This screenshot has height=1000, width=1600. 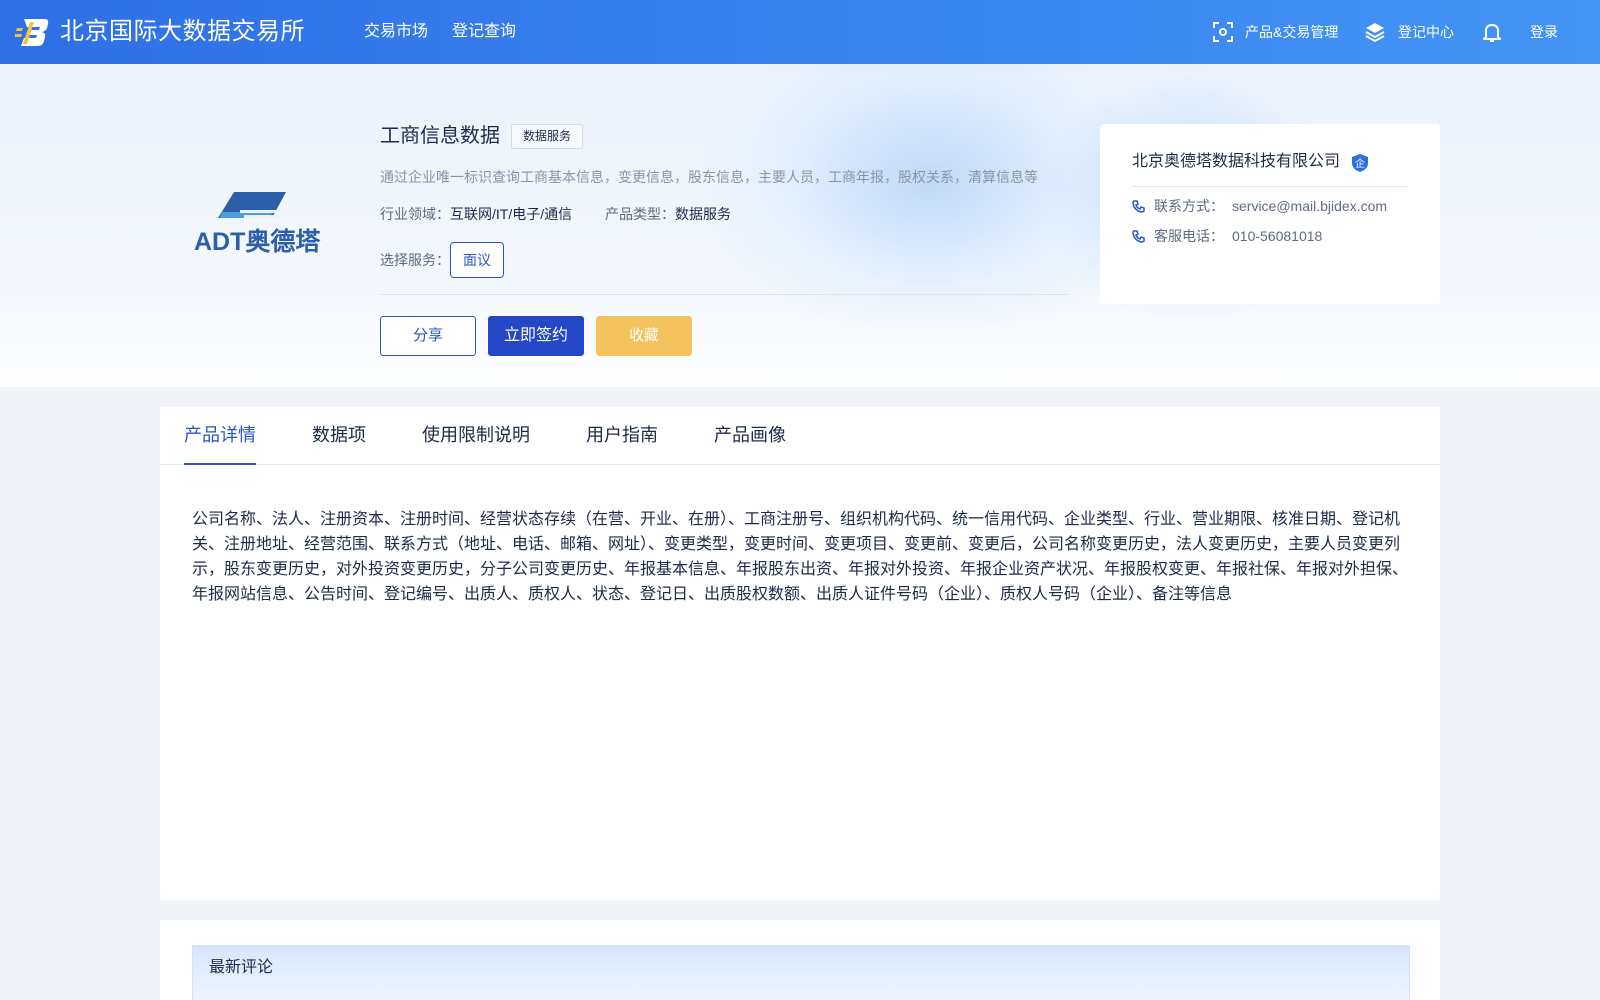 What do you see at coordinates (428, 336) in the screenshot?
I see `share-button: 分享` at bounding box center [428, 336].